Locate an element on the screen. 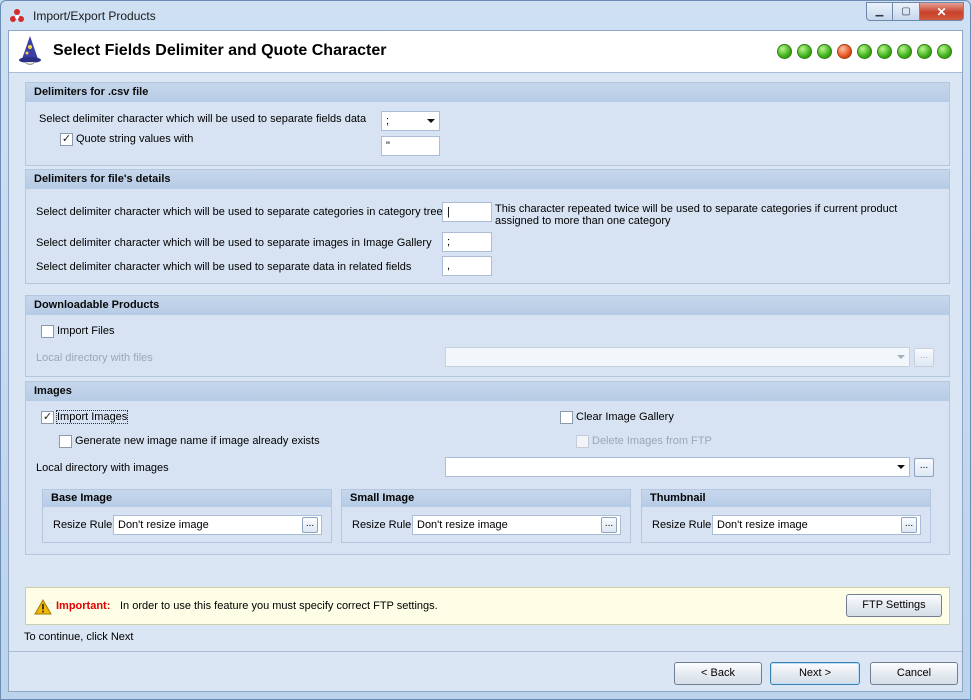 Image resolution: width=971 pixels, height=700 pixels. wizard-step-indicator is located at coordinates (864, 51).